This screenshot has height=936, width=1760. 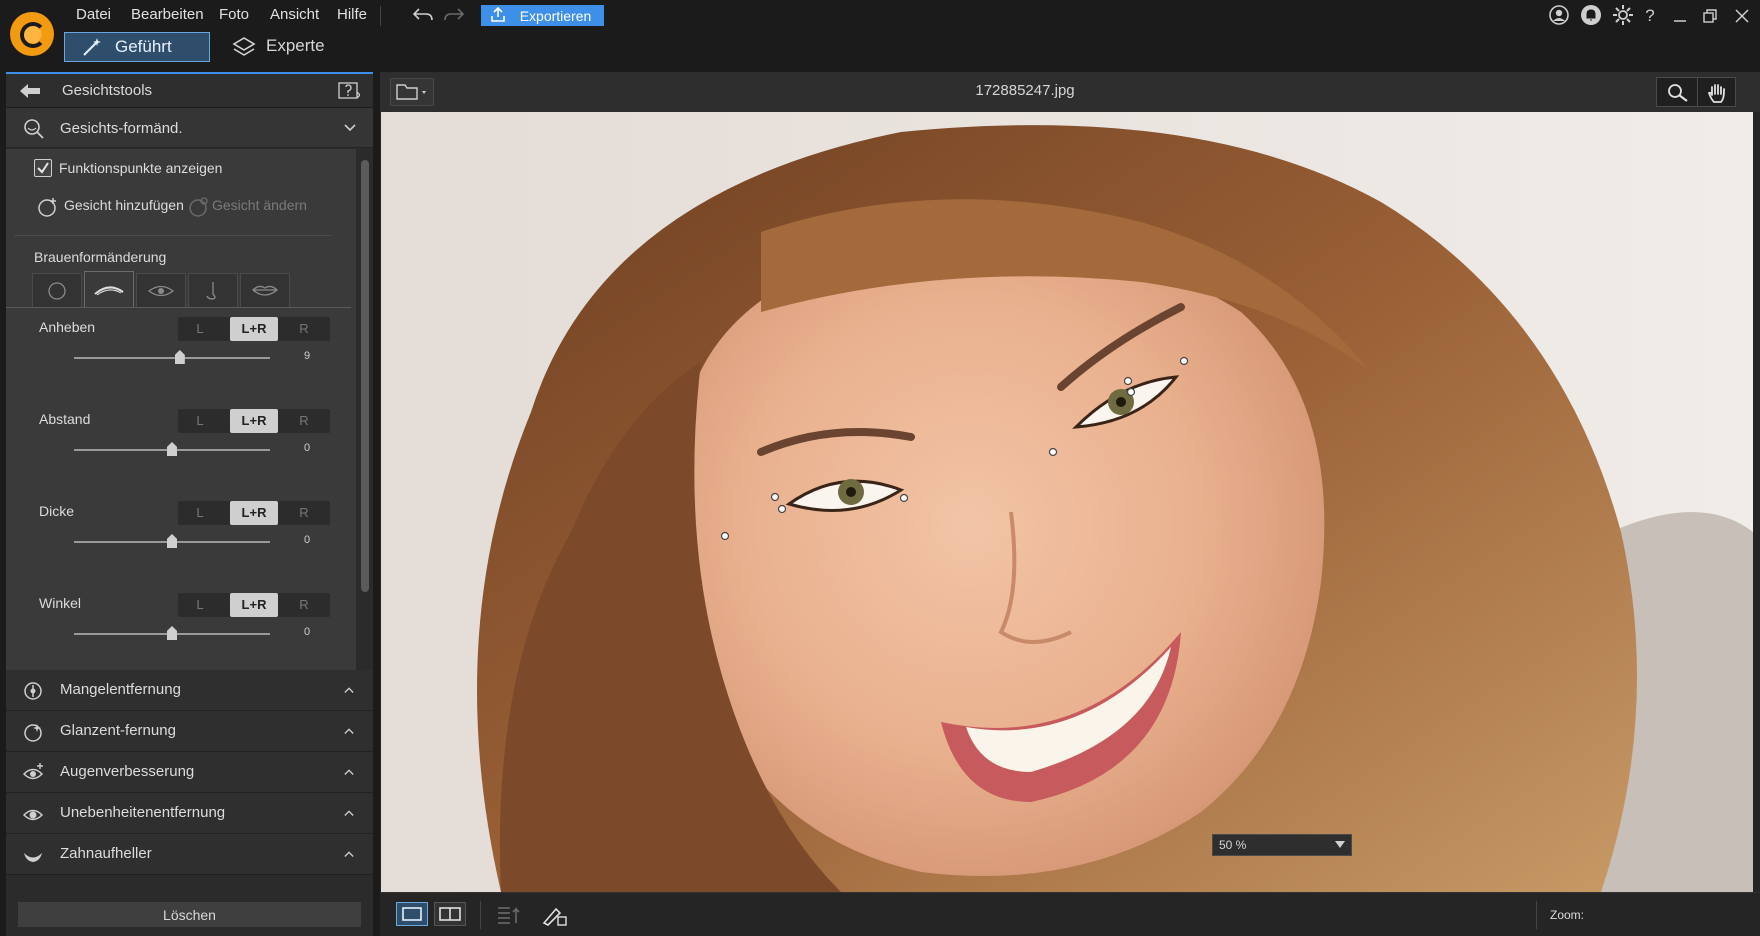 I want to click on menu-hilfe: Hilfe, so click(x=352, y=14).